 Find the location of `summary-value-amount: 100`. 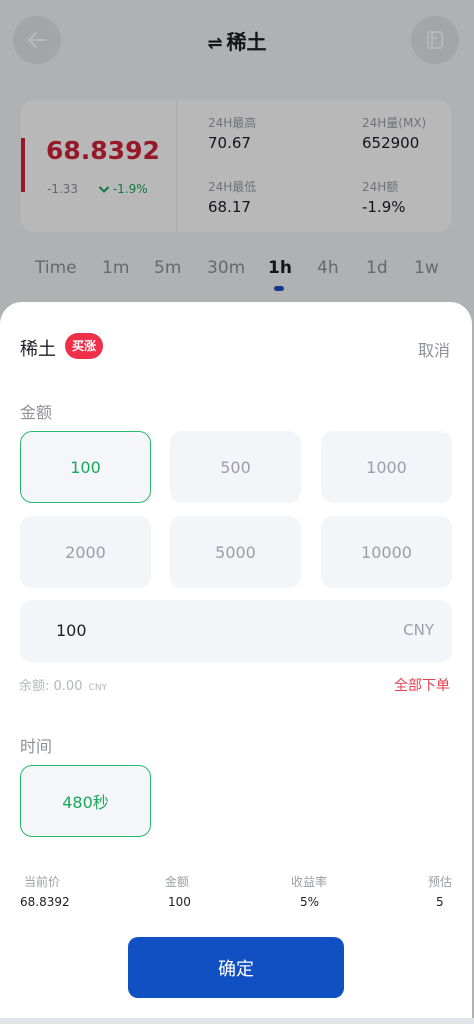

summary-value-amount: 100 is located at coordinates (179, 902).